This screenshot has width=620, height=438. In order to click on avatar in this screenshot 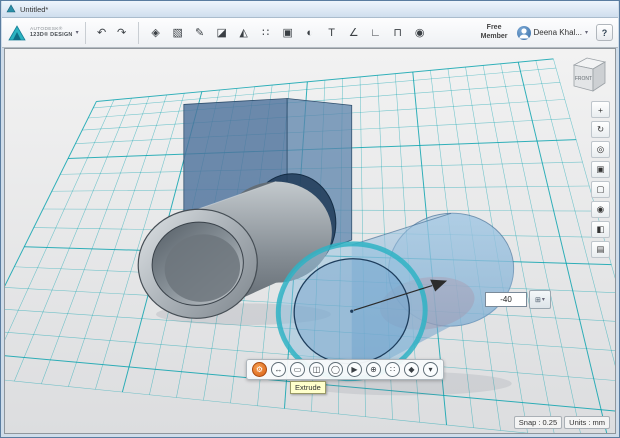, I will do `click(523, 32)`.